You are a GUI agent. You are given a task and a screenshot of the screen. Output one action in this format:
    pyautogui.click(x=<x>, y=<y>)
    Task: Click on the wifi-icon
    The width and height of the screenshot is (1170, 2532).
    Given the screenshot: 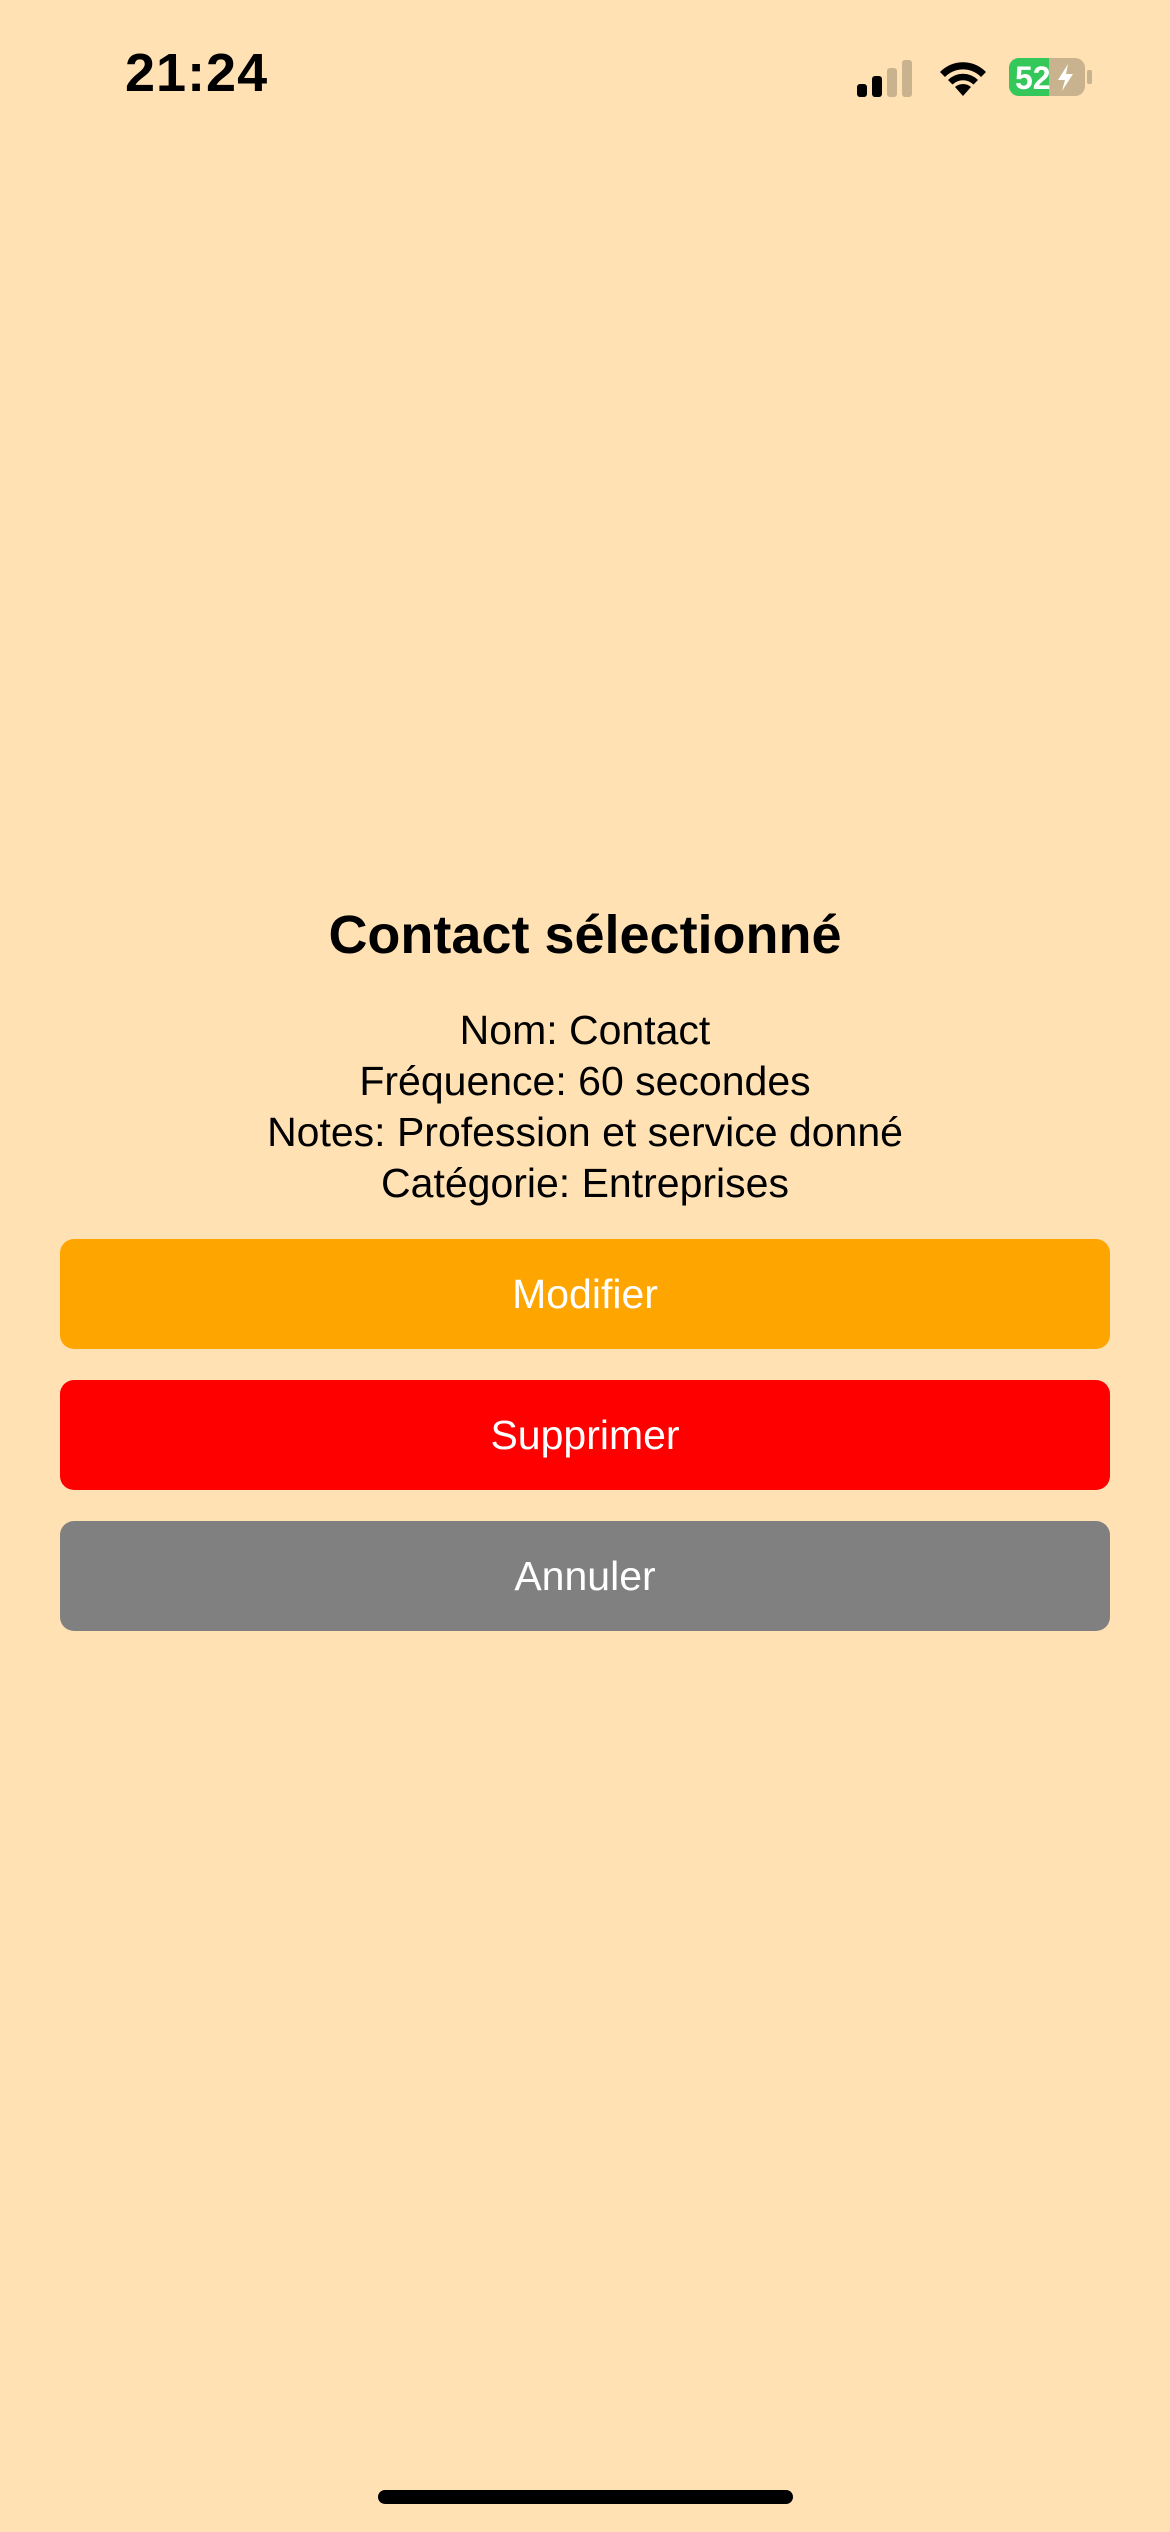 What is the action you would take?
    pyautogui.click(x=963, y=79)
    